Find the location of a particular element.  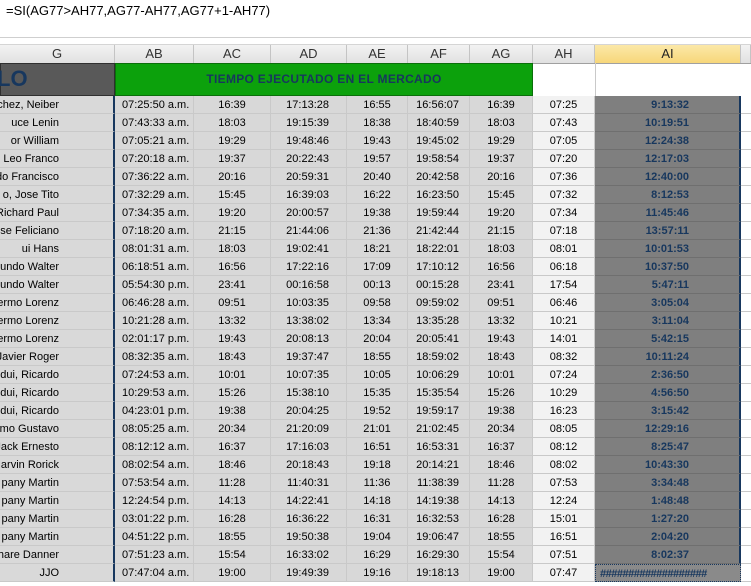

cell-ae: 20:40 is located at coordinates (377, 177).